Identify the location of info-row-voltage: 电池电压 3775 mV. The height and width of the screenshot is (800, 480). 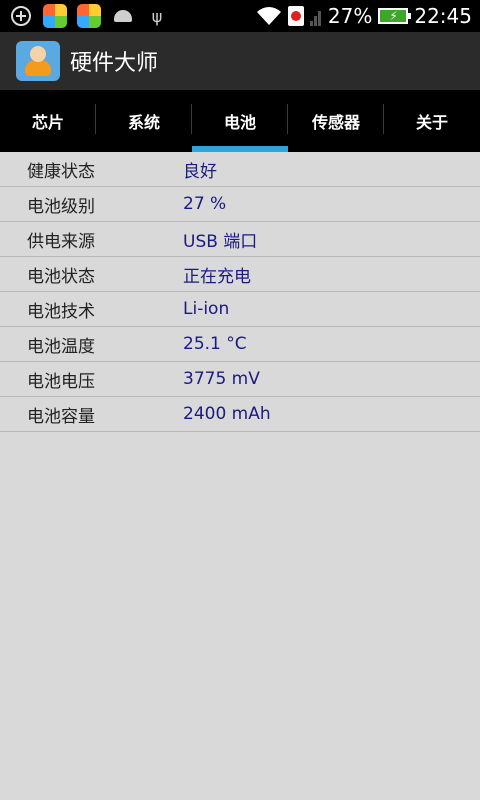
(240, 379).